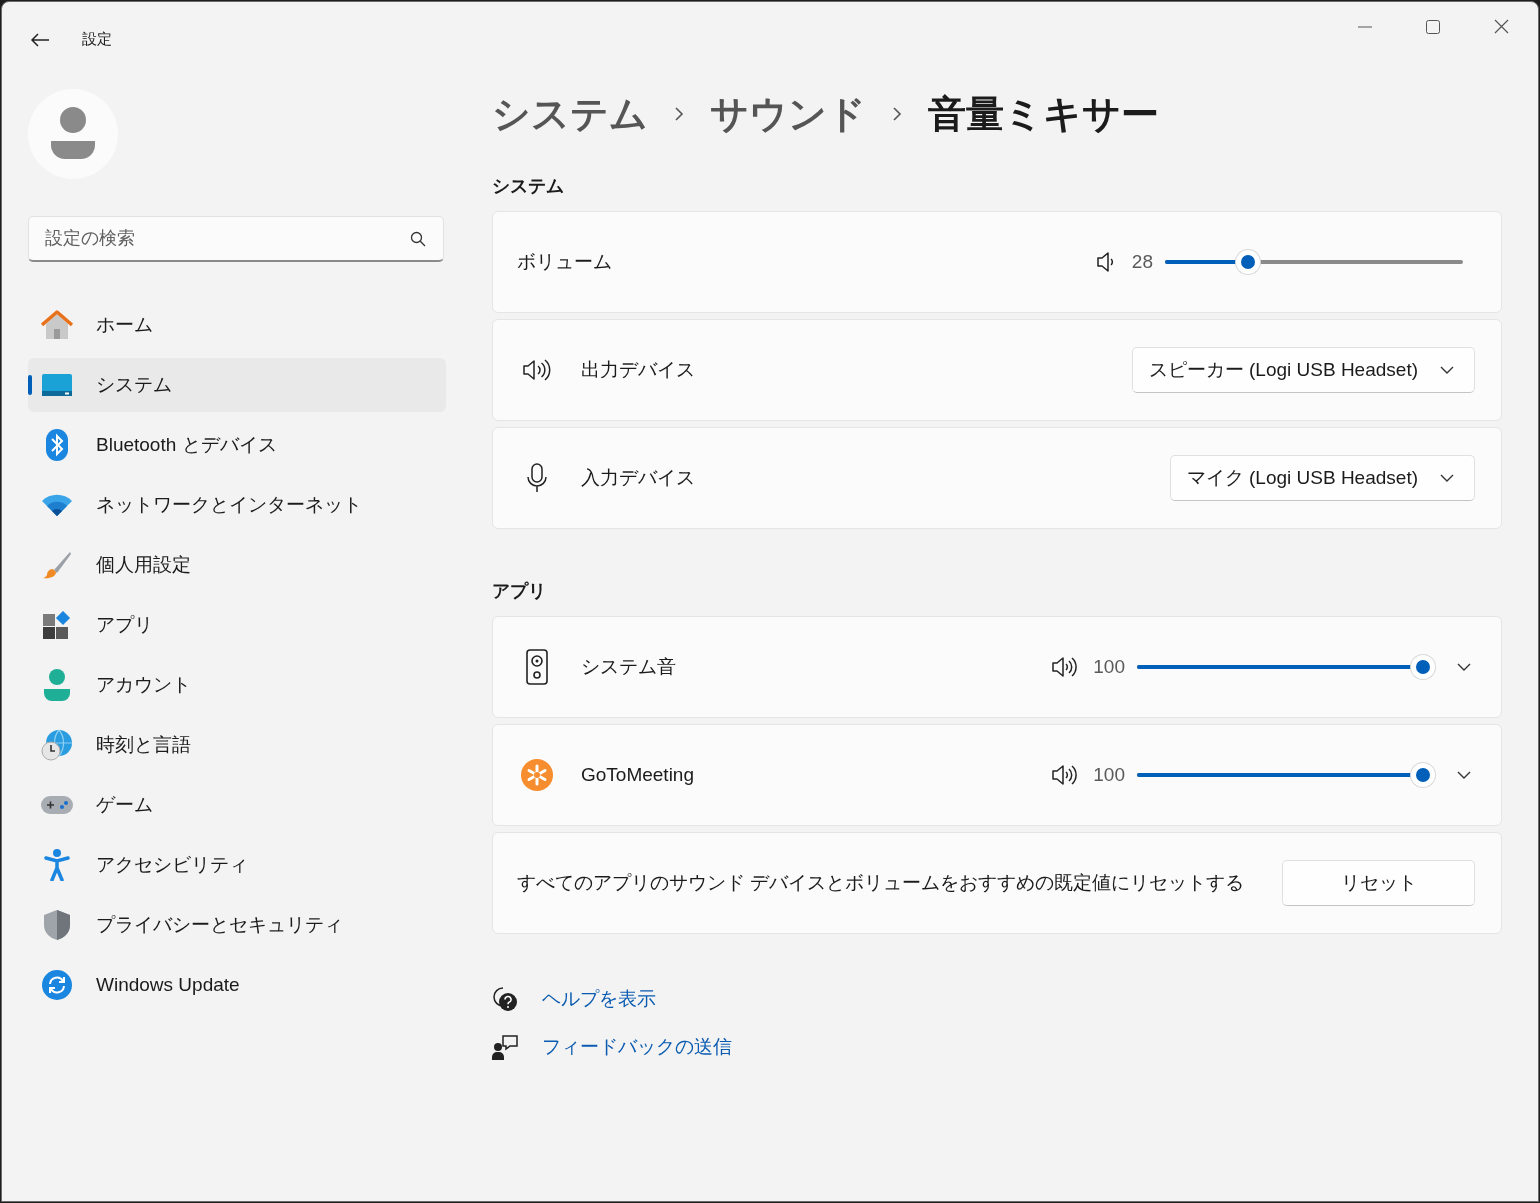 This screenshot has width=1540, height=1203. I want to click on microphone-icon, so click(537, 478).